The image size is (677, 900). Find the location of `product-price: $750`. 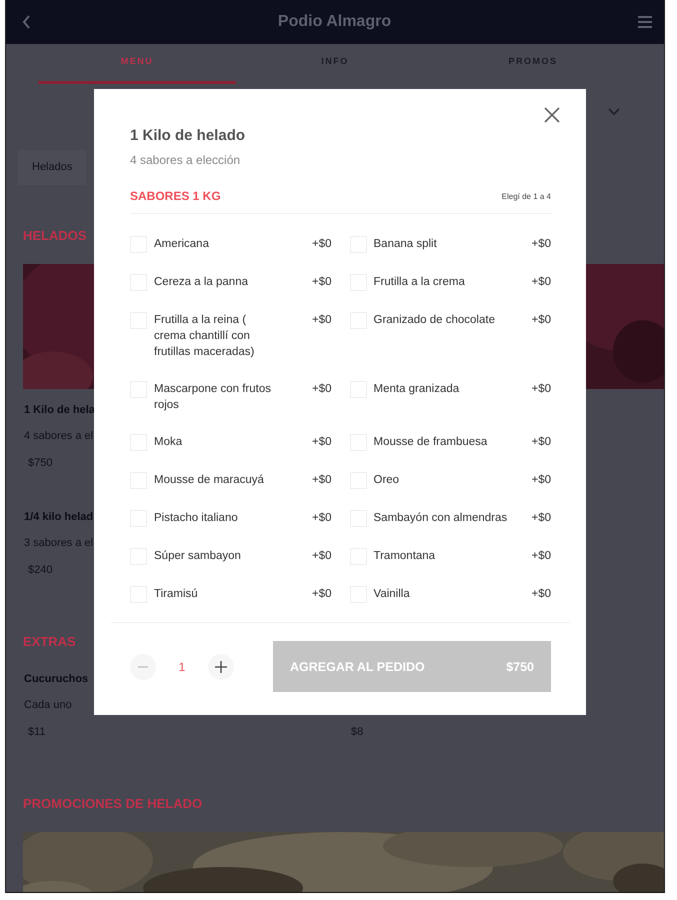

product-price: $750 is located at coordinates (40, 463).